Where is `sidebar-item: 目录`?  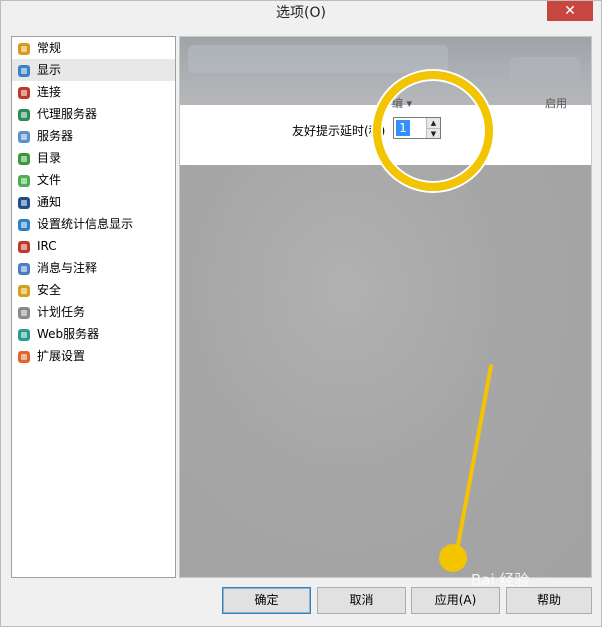 sidebar-item: 目录 is located at coordinates (93, 158).